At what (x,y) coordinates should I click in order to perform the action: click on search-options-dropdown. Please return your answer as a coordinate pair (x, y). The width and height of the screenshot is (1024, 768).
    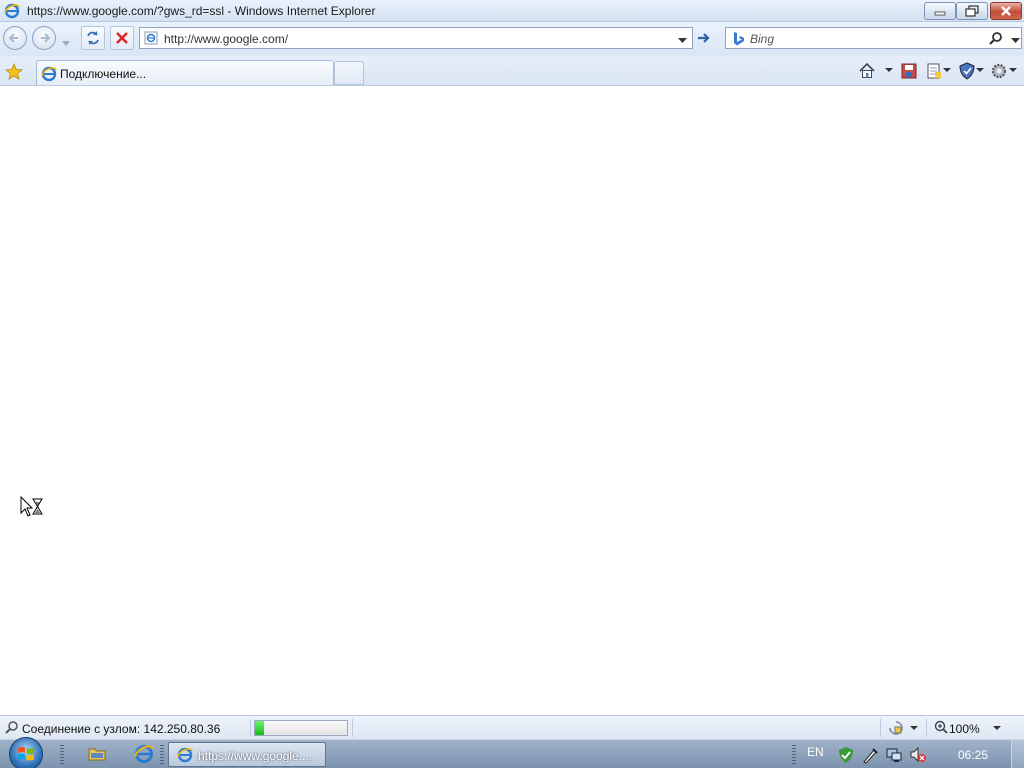
    Looking at the image, I should click on (1015, 40).